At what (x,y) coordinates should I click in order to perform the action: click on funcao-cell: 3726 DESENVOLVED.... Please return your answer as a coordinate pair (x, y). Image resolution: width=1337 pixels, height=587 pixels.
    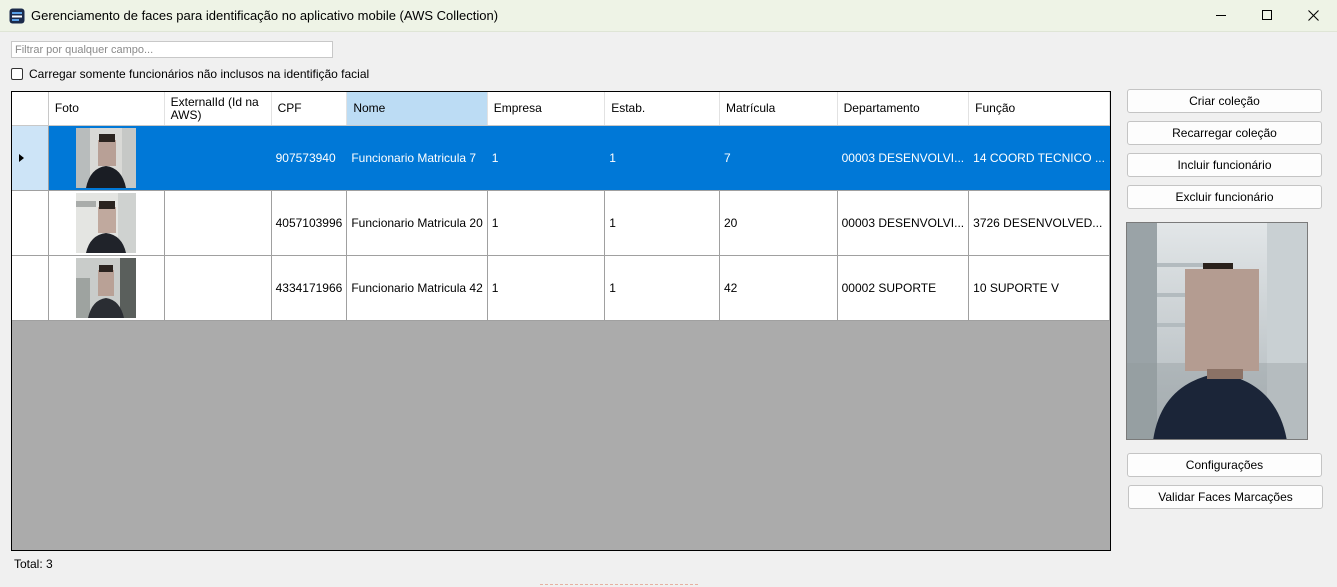
    Looking at the image, I should click on (1039, 223).